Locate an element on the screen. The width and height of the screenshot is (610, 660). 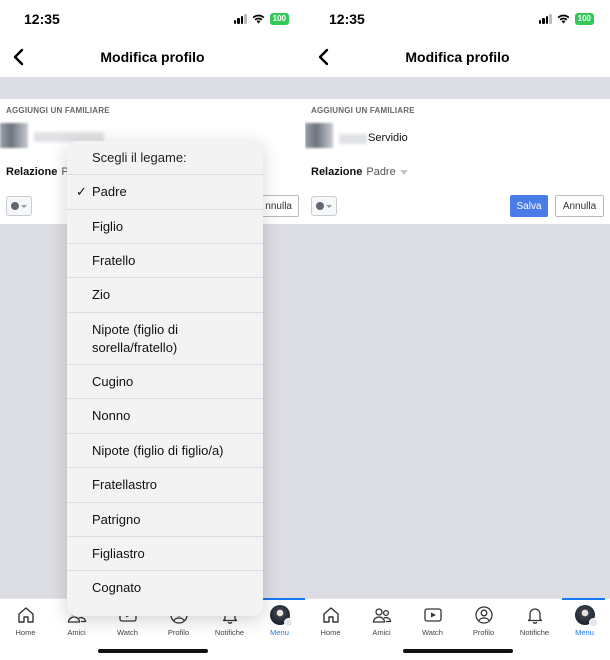
picker-option-label: Patrigno is located at coordinates (116, 519).